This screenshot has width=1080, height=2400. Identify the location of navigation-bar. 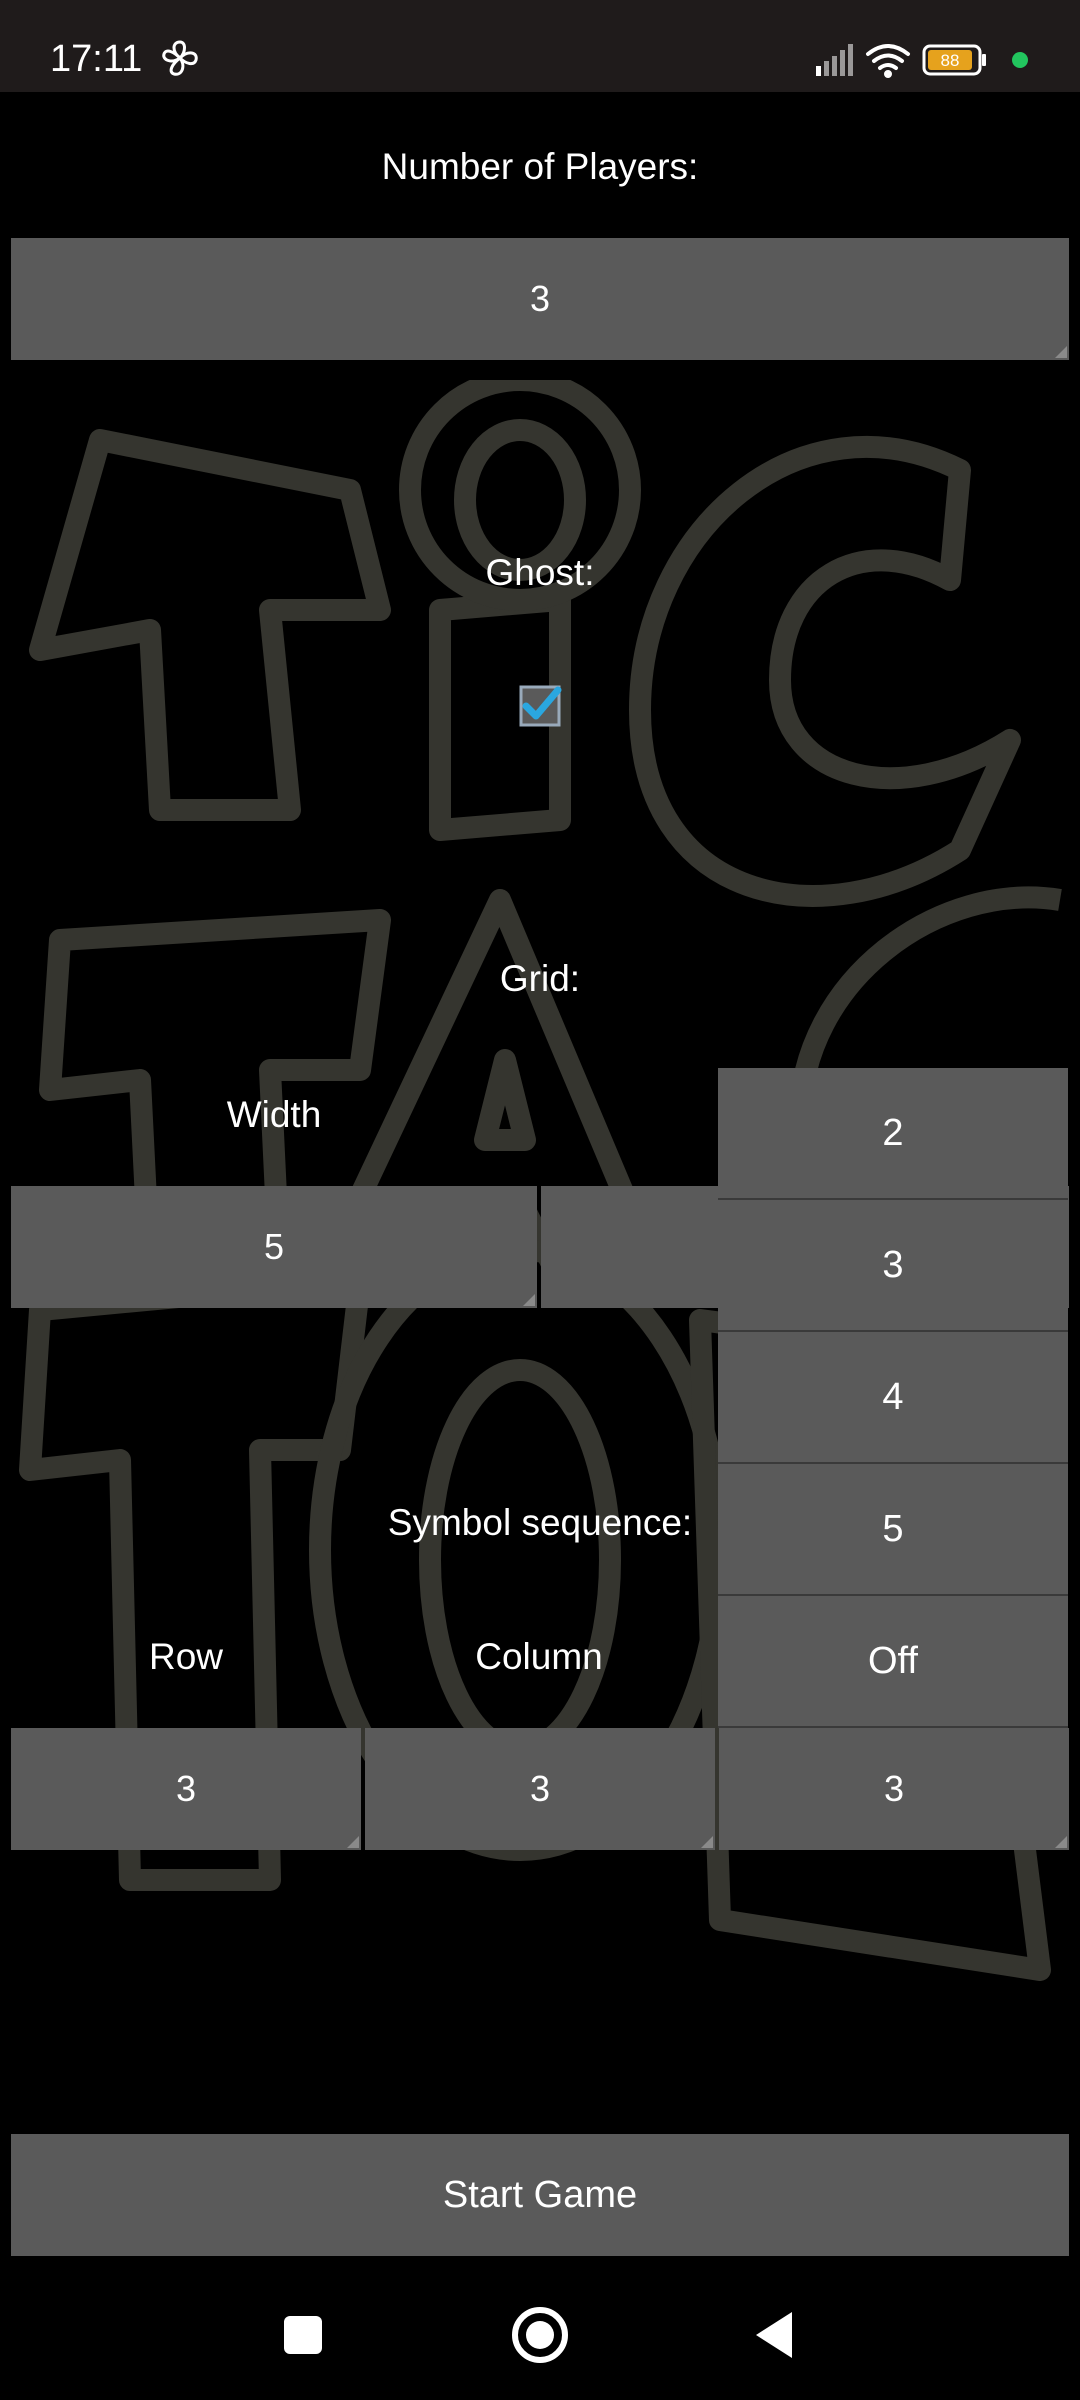
(538, 2335).